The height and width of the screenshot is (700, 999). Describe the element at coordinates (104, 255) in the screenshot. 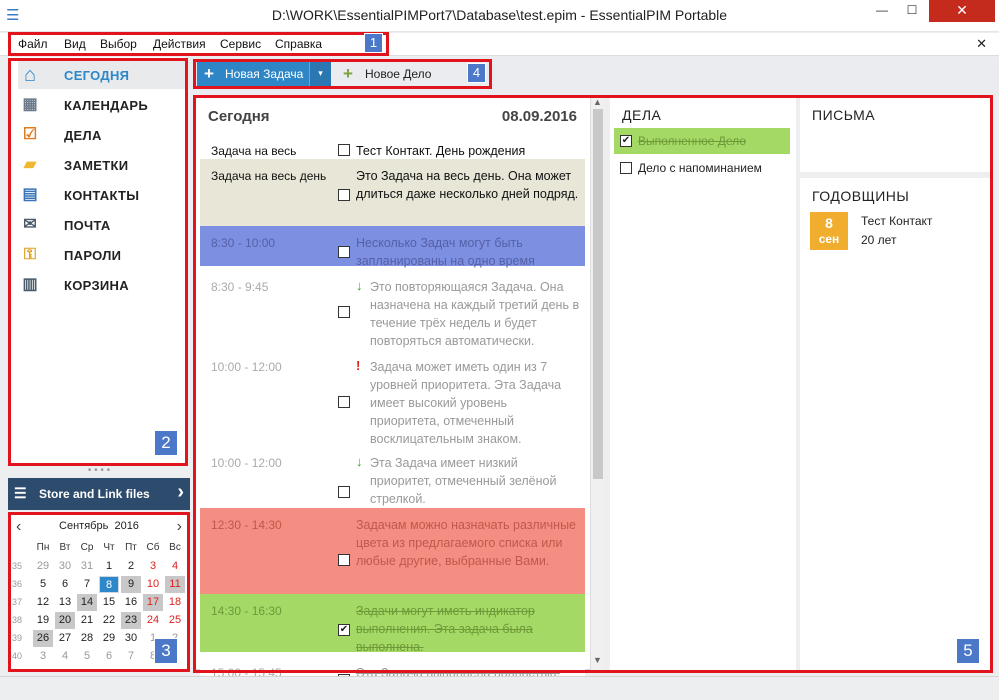

I see `sidebar-item-passwords: ⚿ ПАРОЛИ` at that location.